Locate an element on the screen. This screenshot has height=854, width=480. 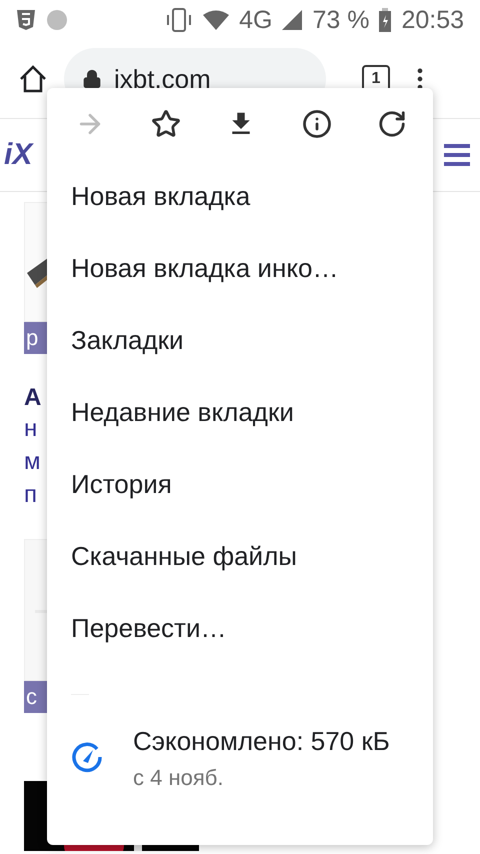
menu-item: История is located at coordinates (121, 484).